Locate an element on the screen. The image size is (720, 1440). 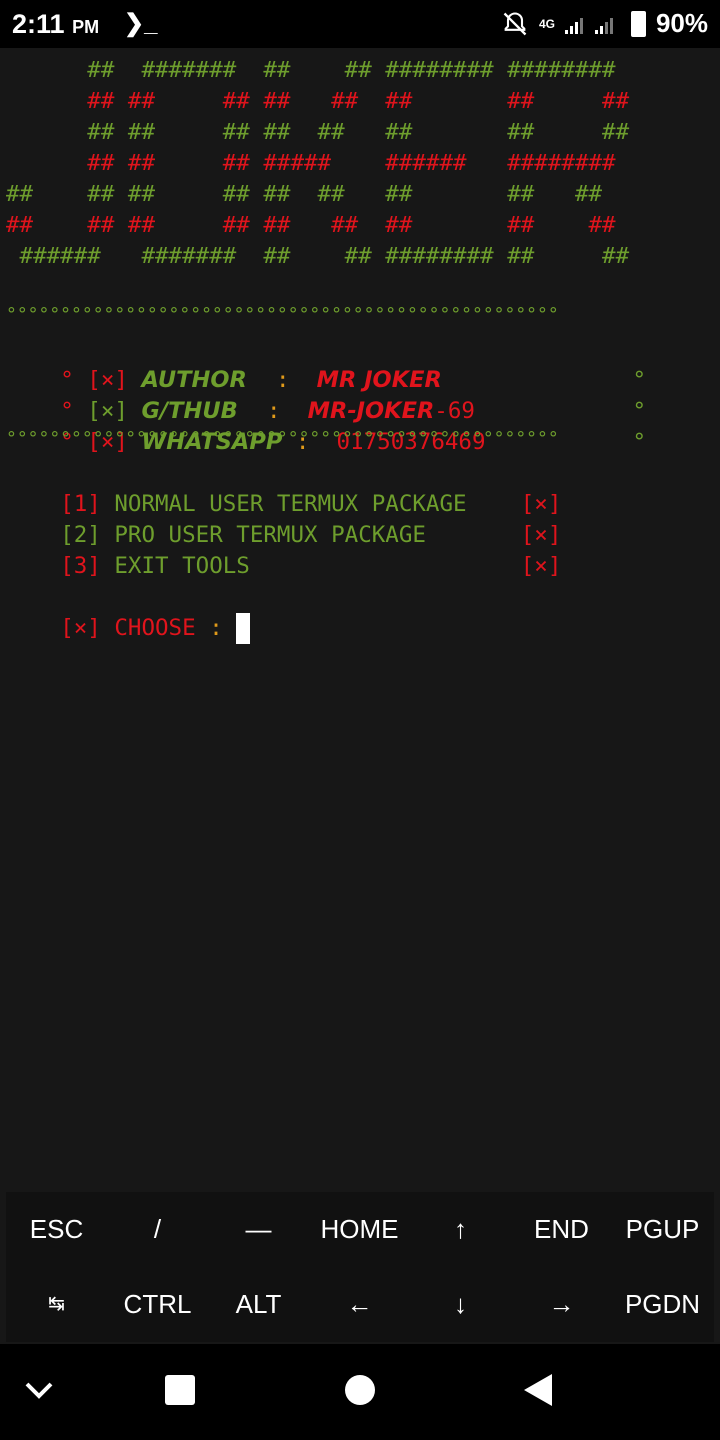
back-button is located at coordinates (538, 1390).